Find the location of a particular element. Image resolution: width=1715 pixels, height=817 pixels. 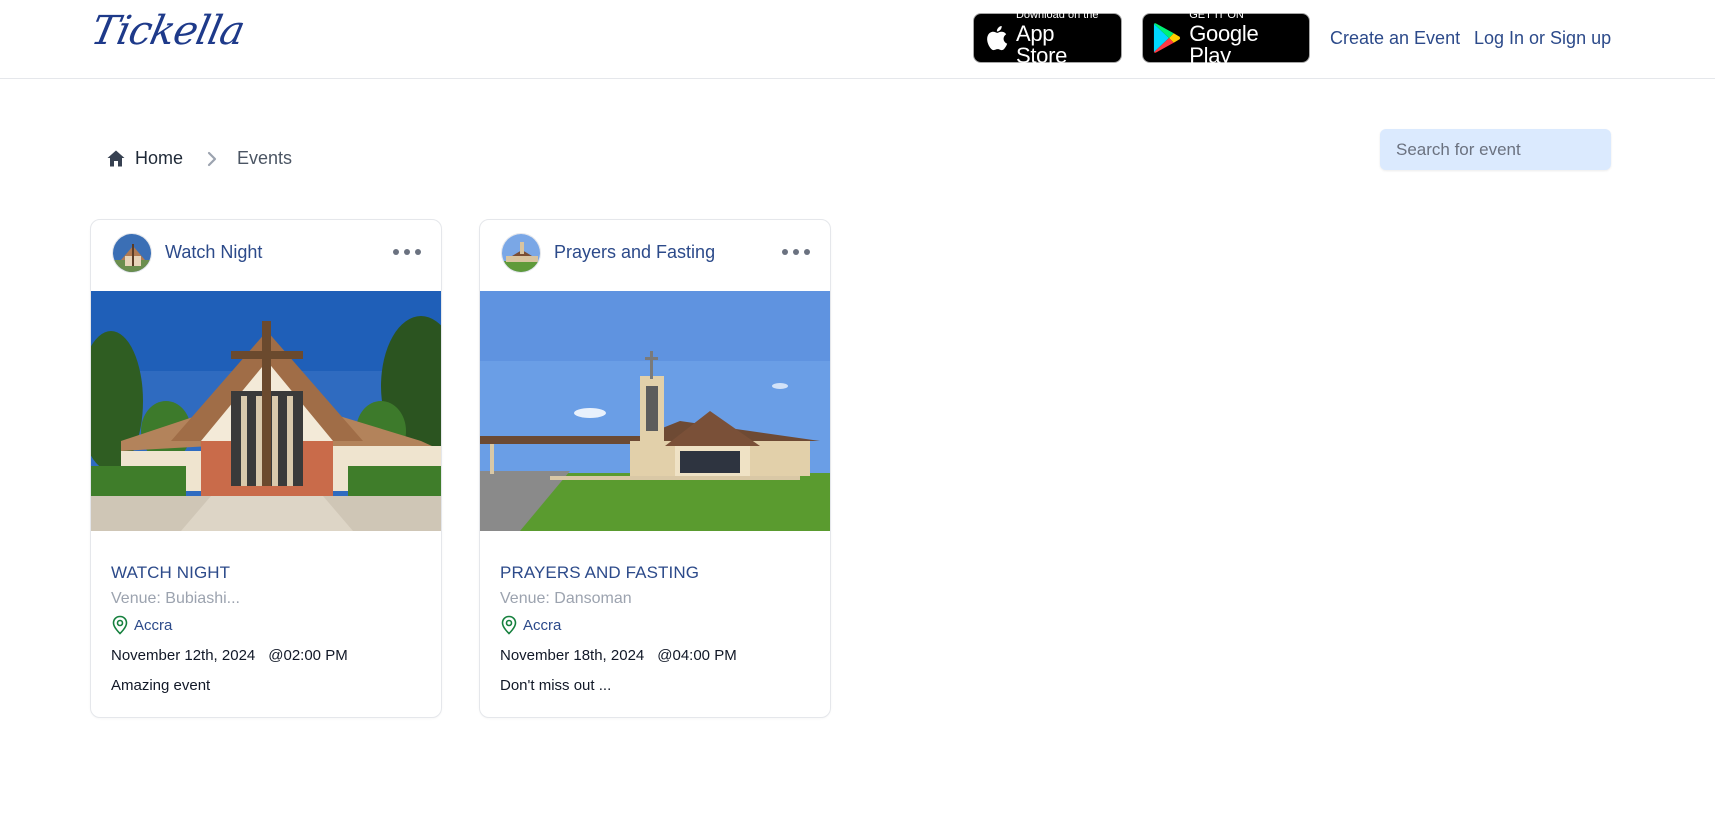

event-date: November 18th, 2024 is located at coordinates (572, 655).